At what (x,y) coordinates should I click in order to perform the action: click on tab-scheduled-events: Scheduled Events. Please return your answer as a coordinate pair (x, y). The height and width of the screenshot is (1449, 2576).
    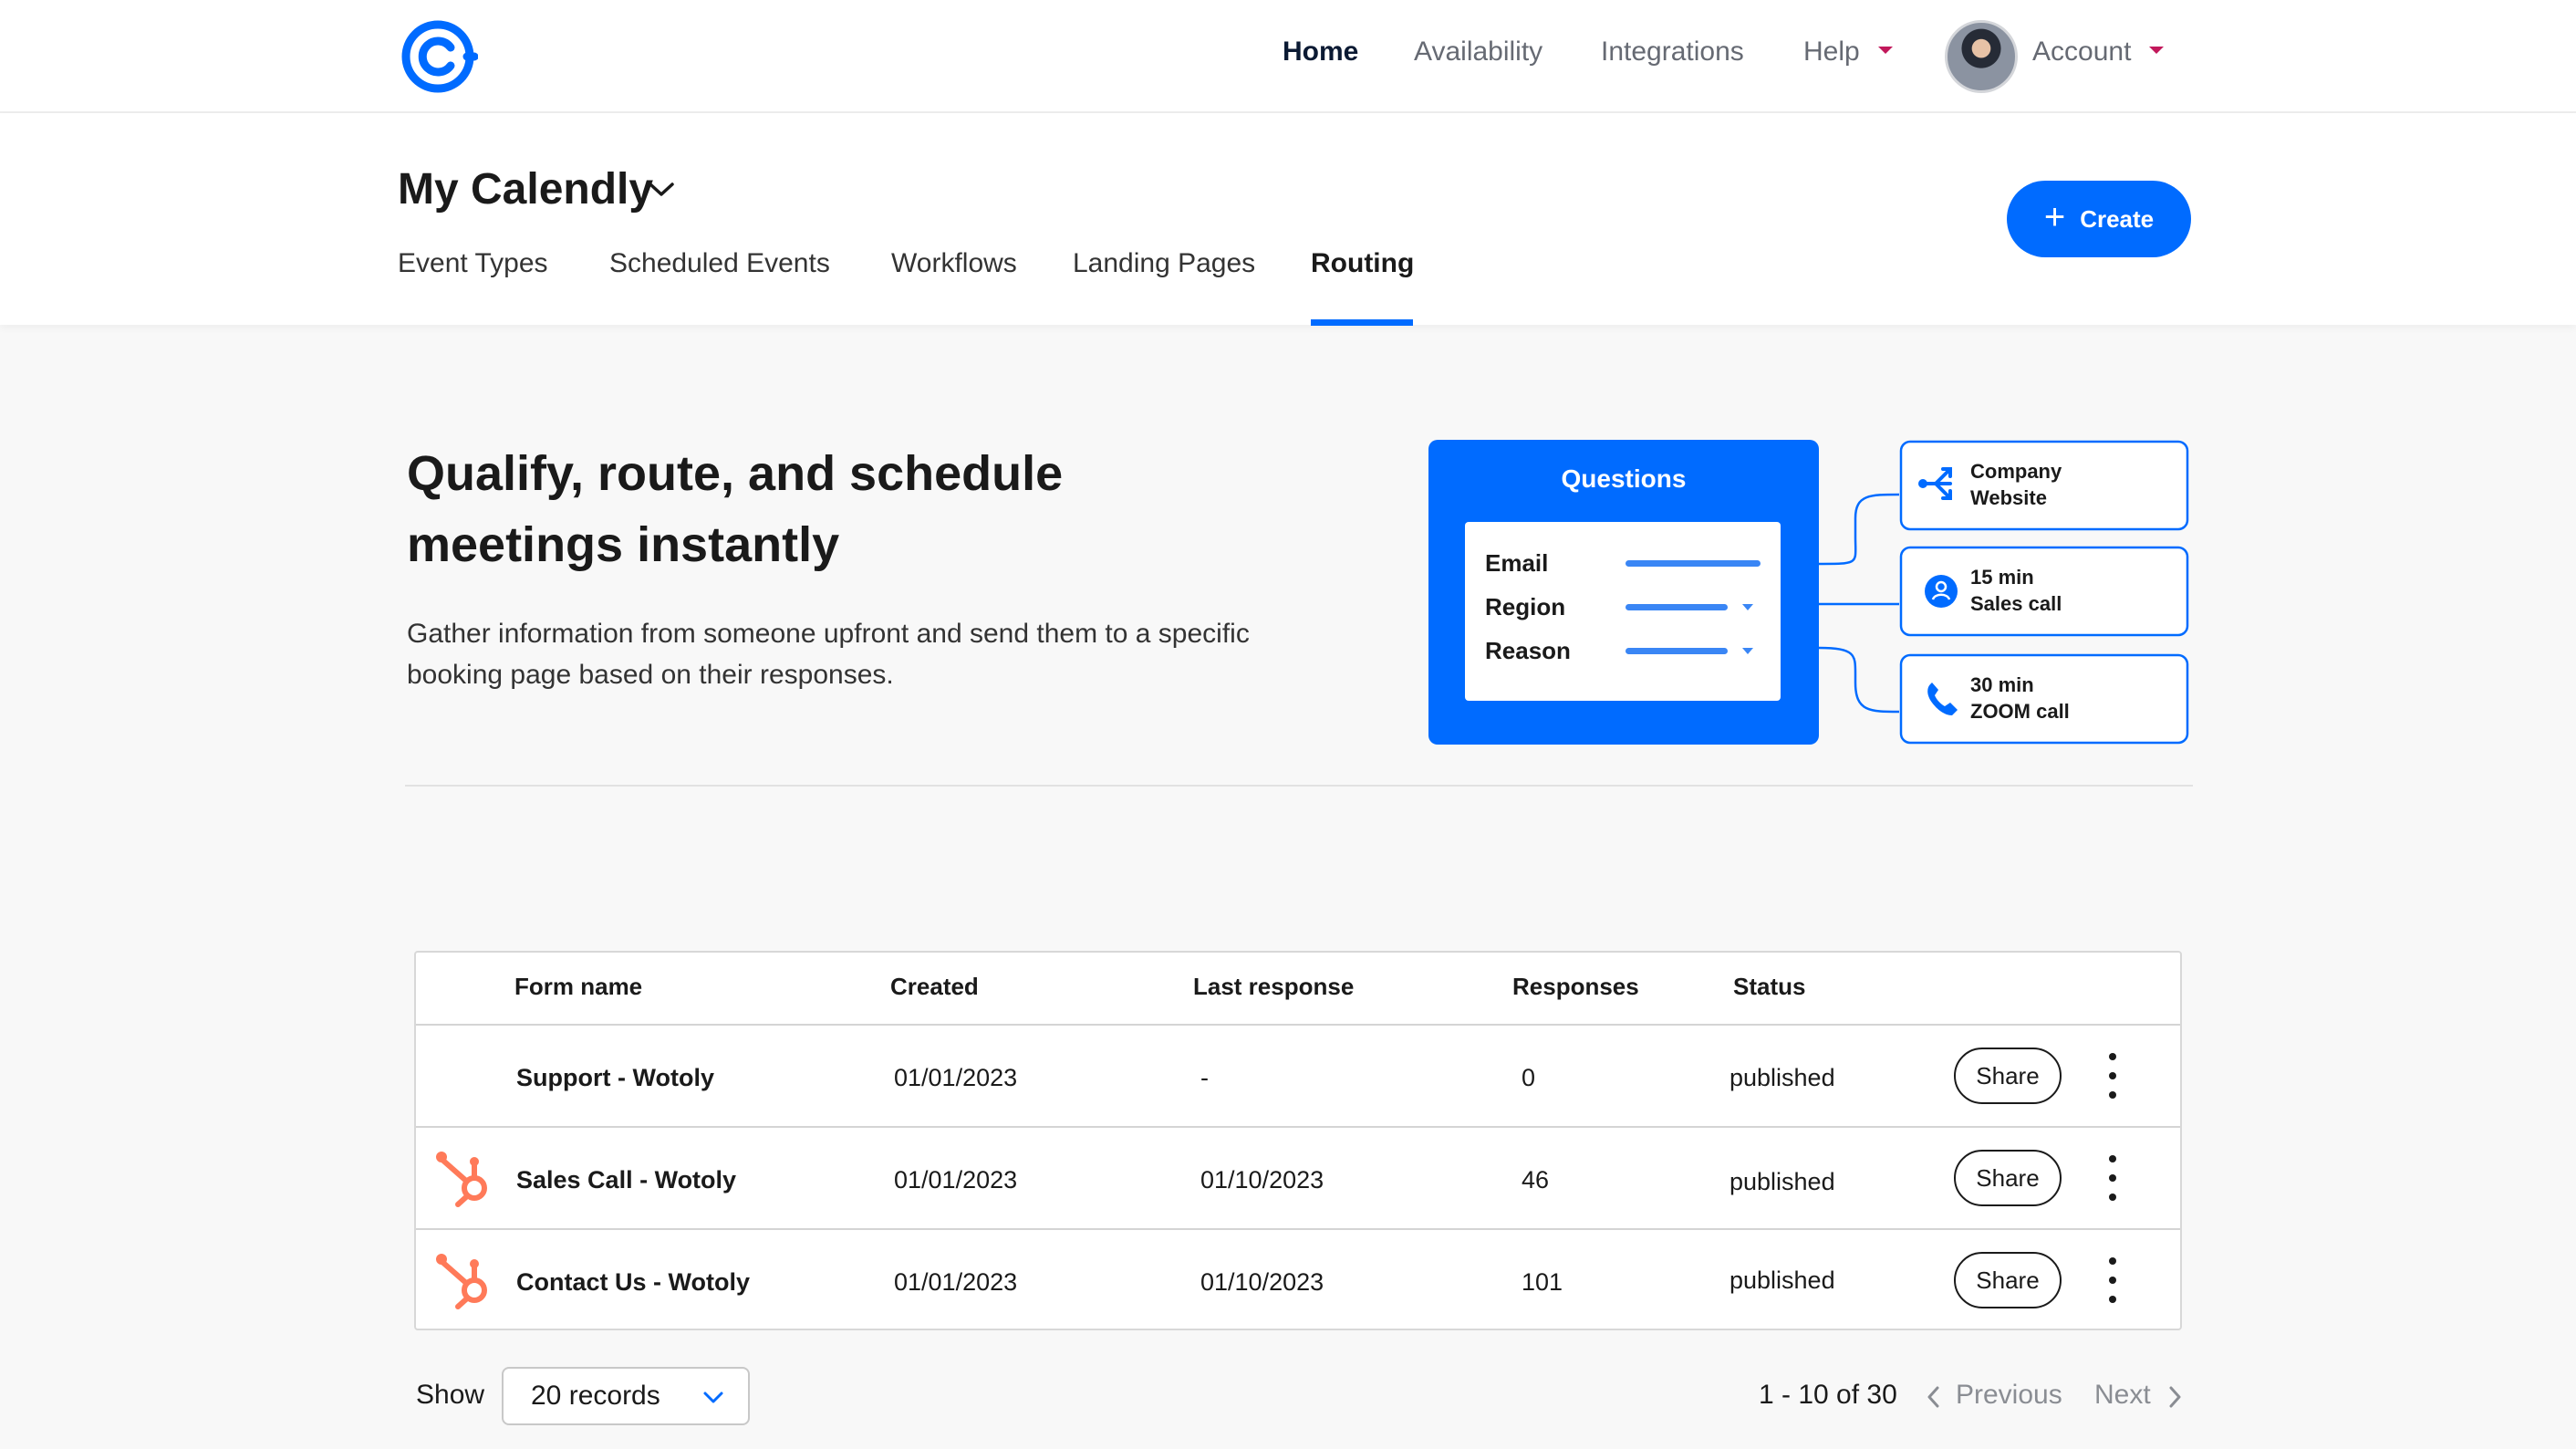
    Looking at the image, I should click on (719, 263).